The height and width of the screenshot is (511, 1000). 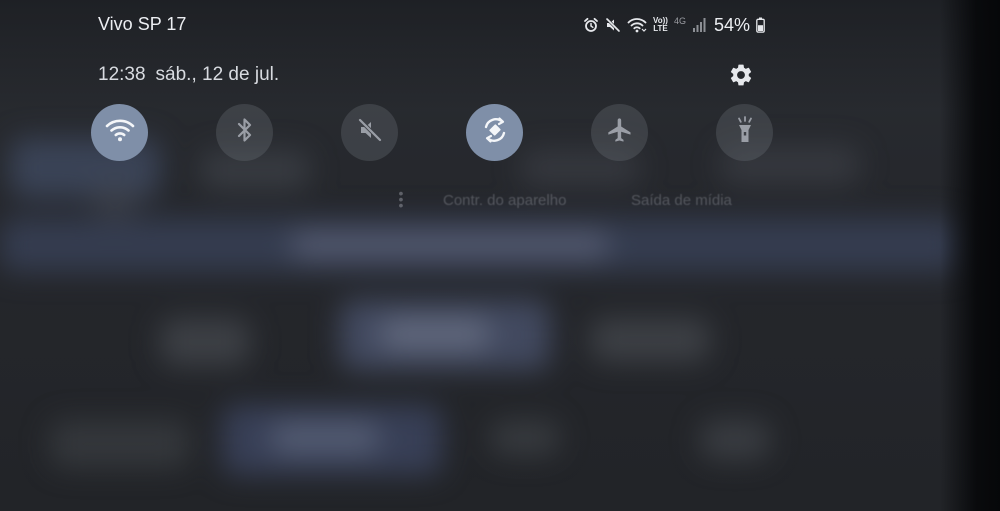 I want to click on date-time: 12:38 sáb., 12 de jul., so click(x=188, y=75).